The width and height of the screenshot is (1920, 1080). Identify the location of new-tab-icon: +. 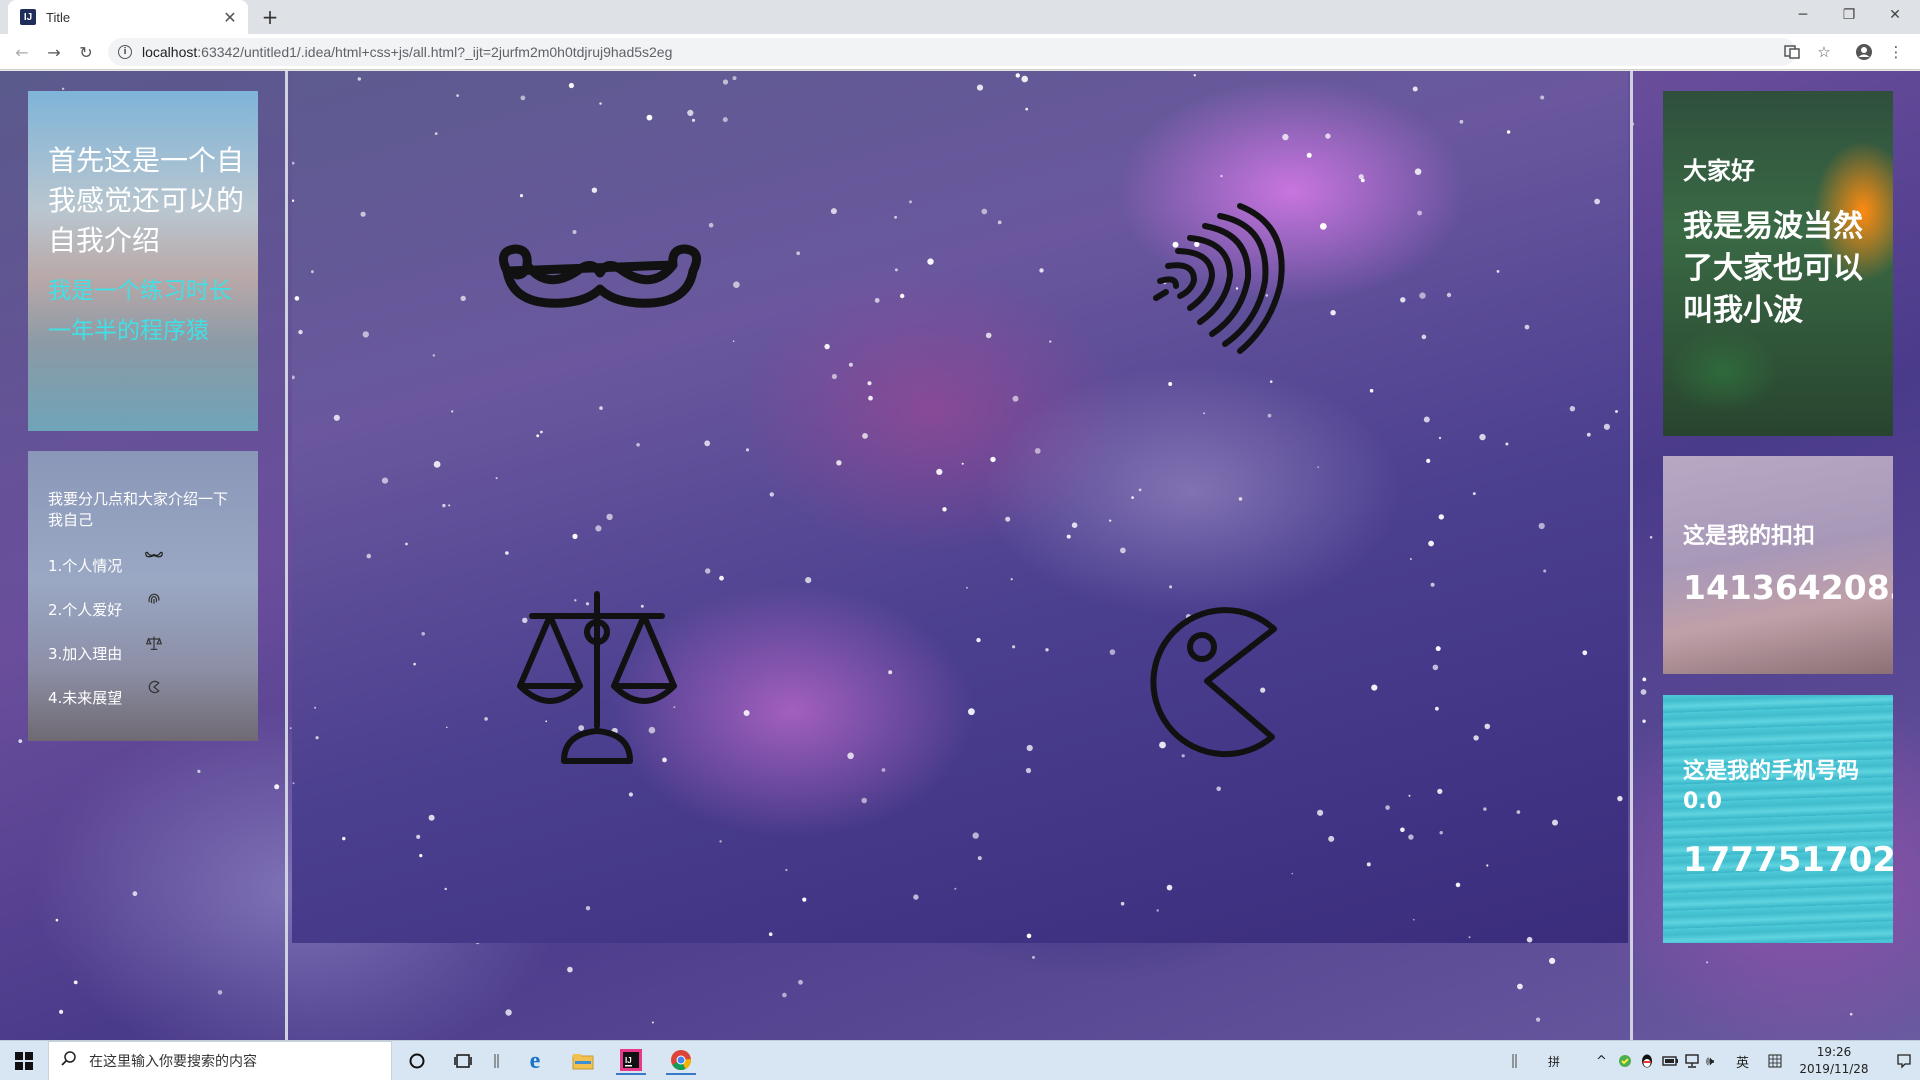
(270, 17).